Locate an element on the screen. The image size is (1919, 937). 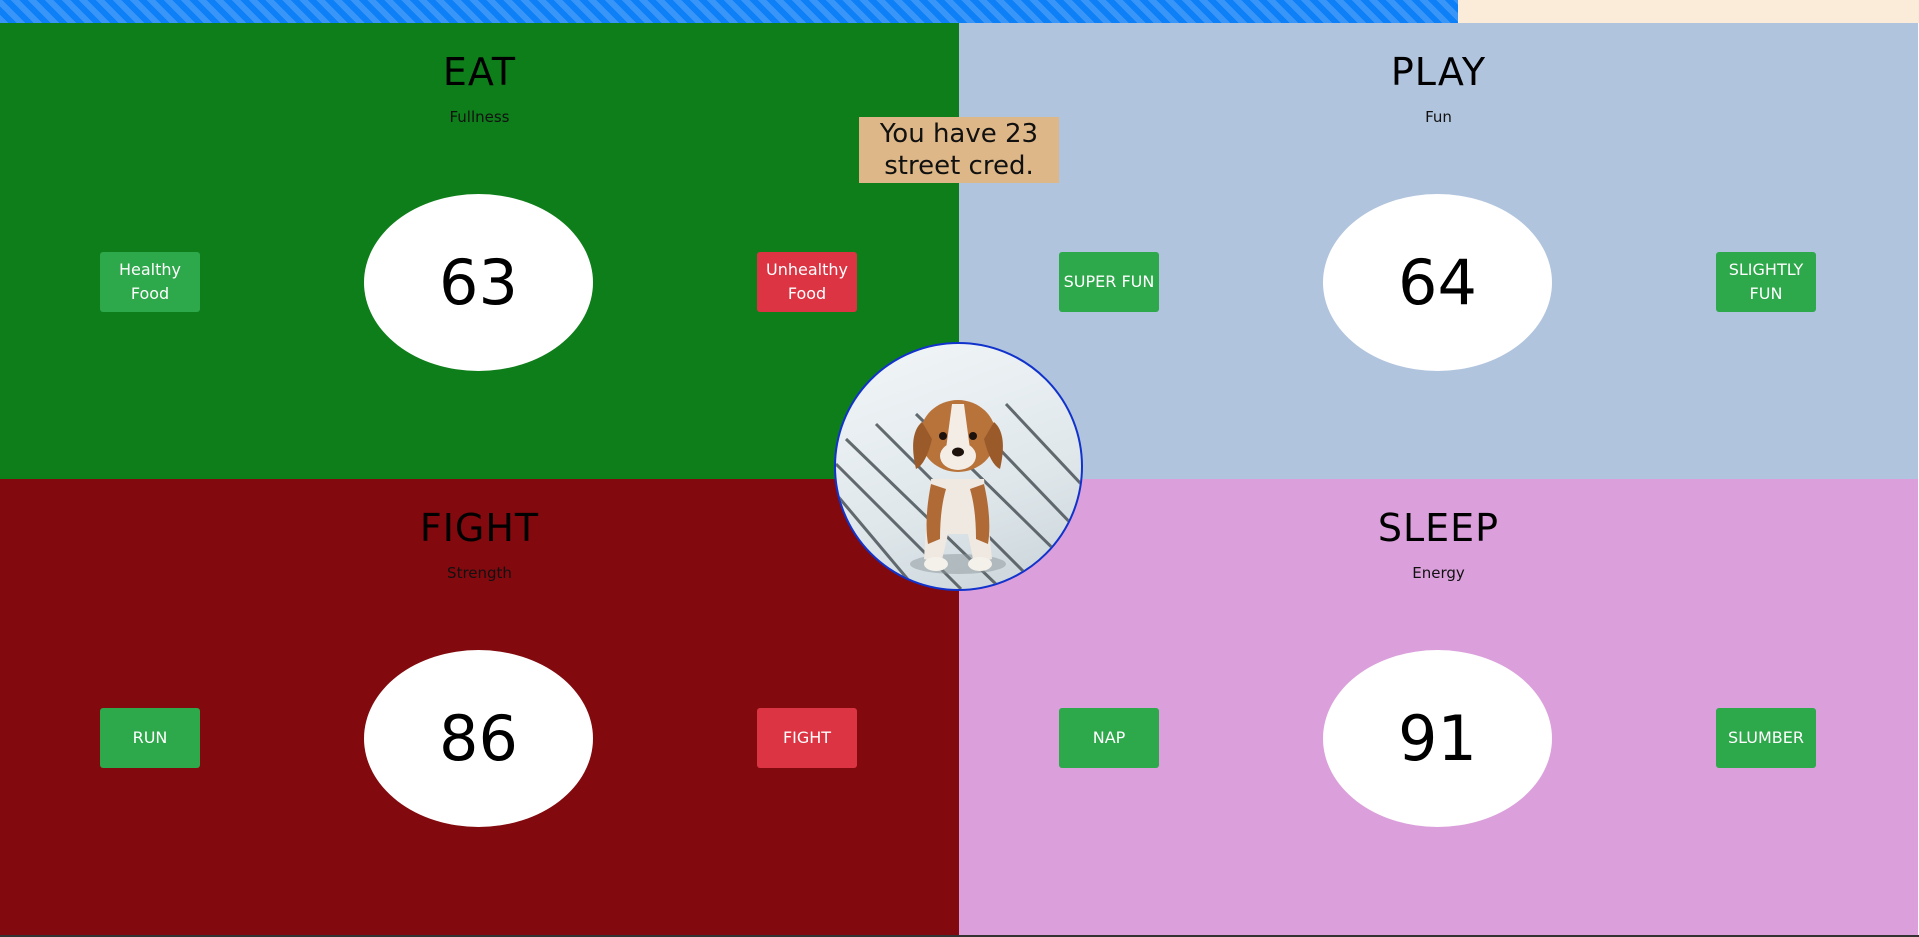
fight-subtitle: Strength is located at coordinates (479, 573).